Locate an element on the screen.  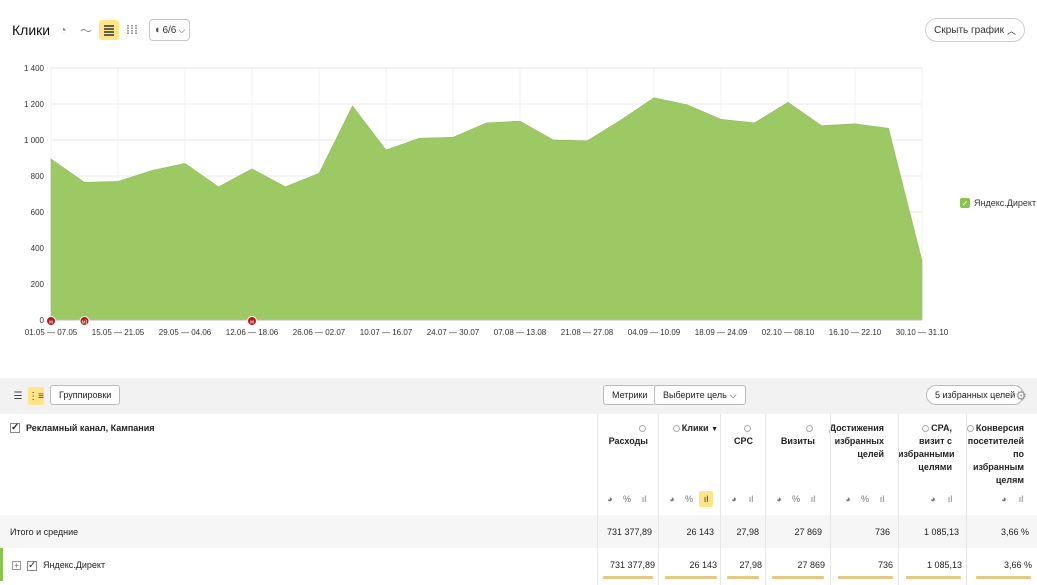
x-tick-label: 04.09 — 10.09 is located at coordinates (654, 332).